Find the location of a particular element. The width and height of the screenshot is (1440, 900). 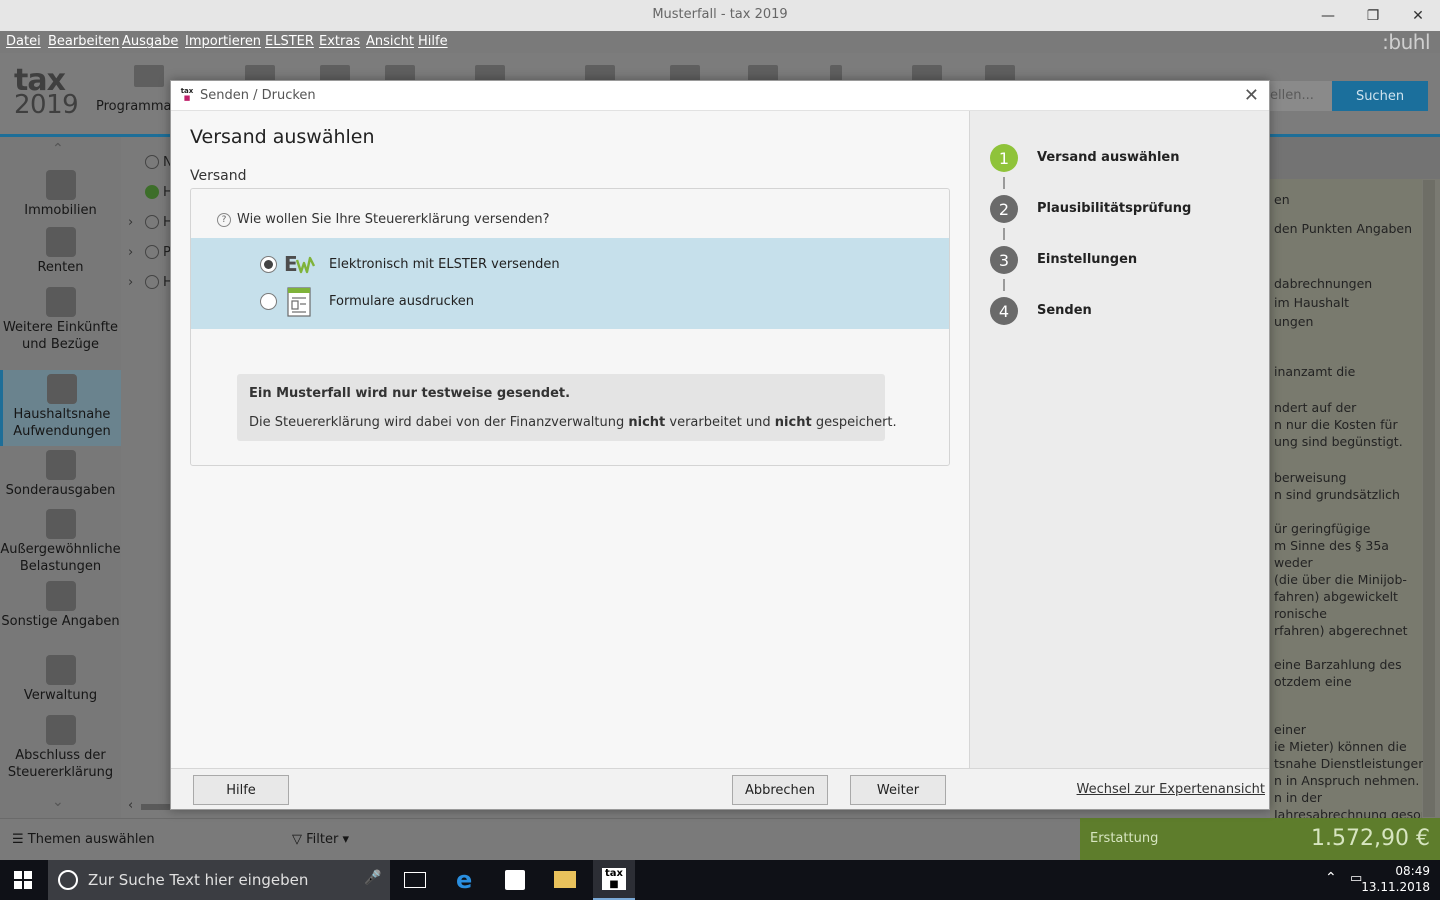

menu-hilfe: Hilfe is located at coordinates (433, 41).